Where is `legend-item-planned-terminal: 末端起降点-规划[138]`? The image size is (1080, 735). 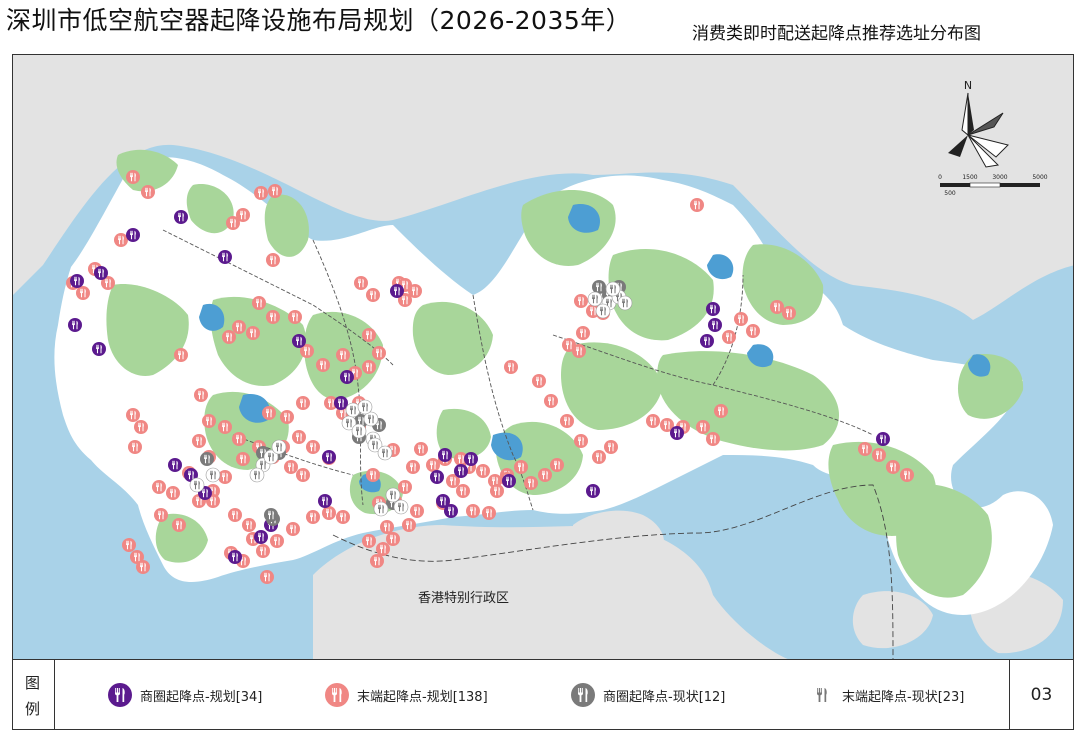 legend-item-planned-terminal: 末端起降点-规划[138] is located at coordinates (406, 695).